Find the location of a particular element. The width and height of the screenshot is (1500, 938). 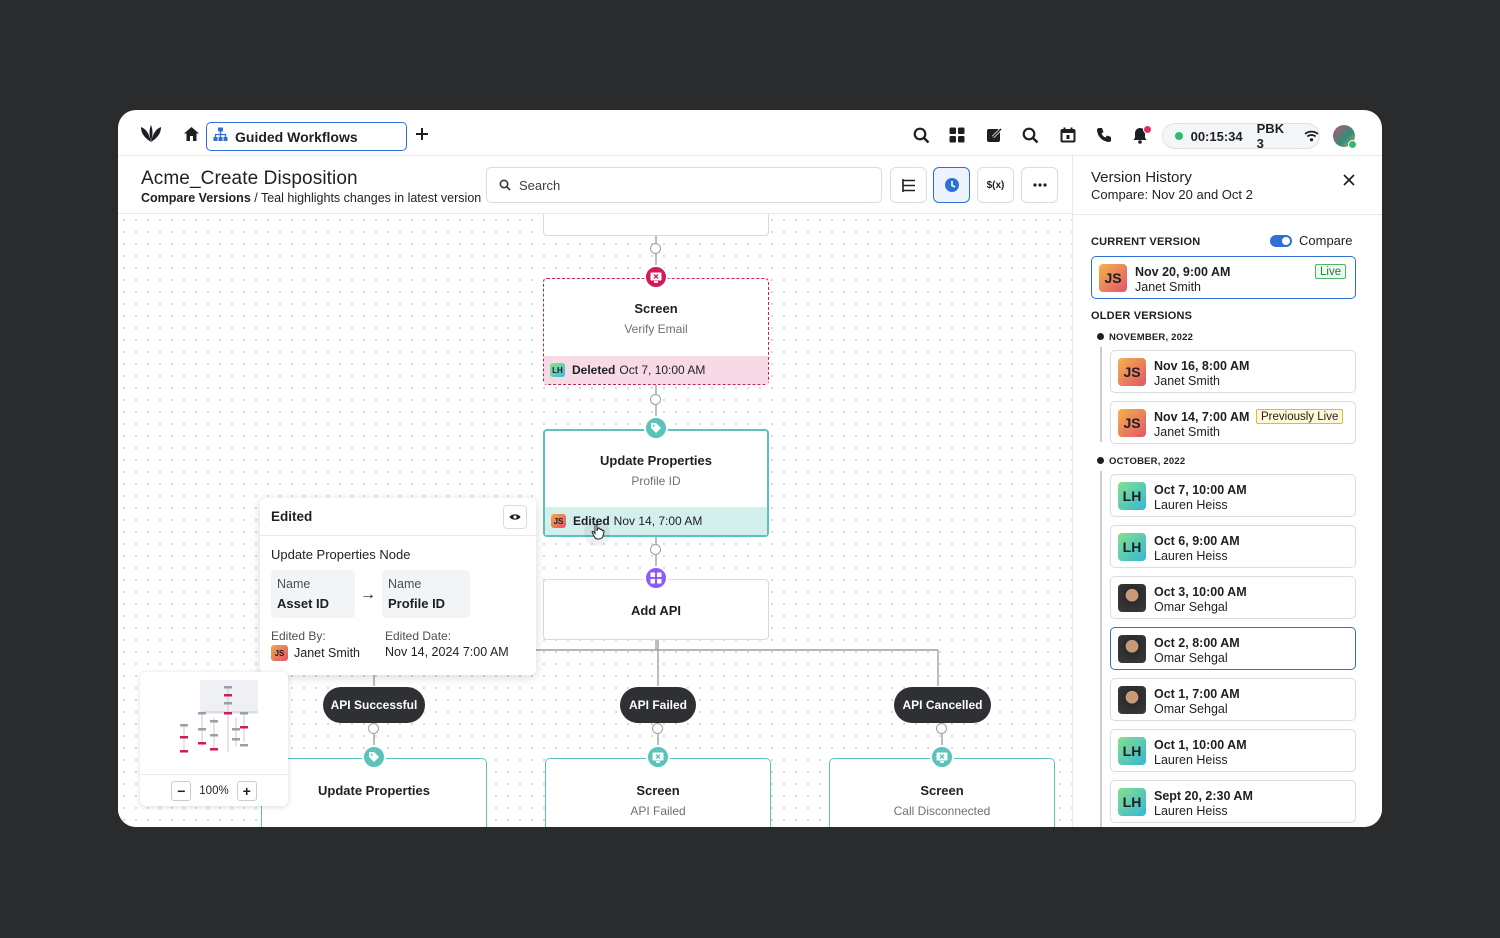

hierarchy-button is located at coordinates (908, 185).